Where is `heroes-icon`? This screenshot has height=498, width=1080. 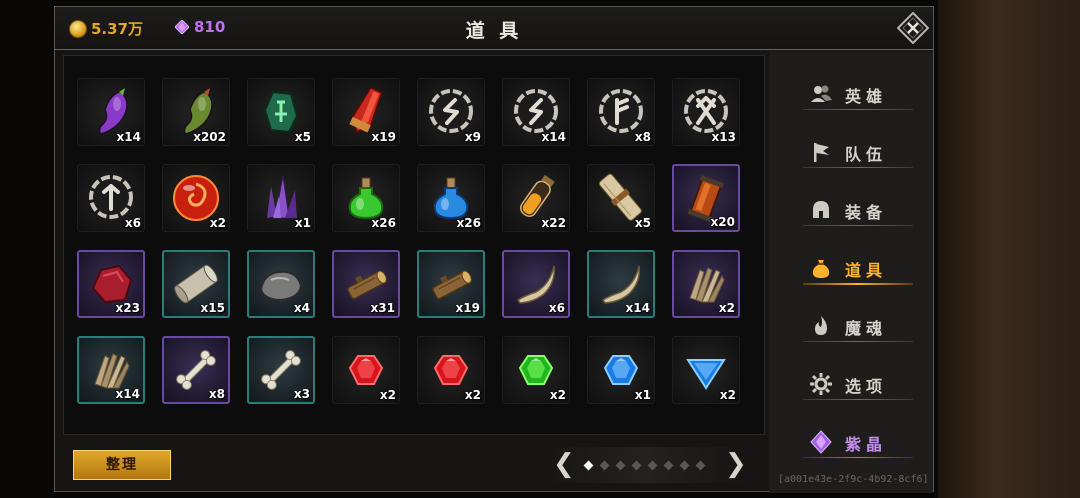 heroes-icon is located at coordinates (821, 93).